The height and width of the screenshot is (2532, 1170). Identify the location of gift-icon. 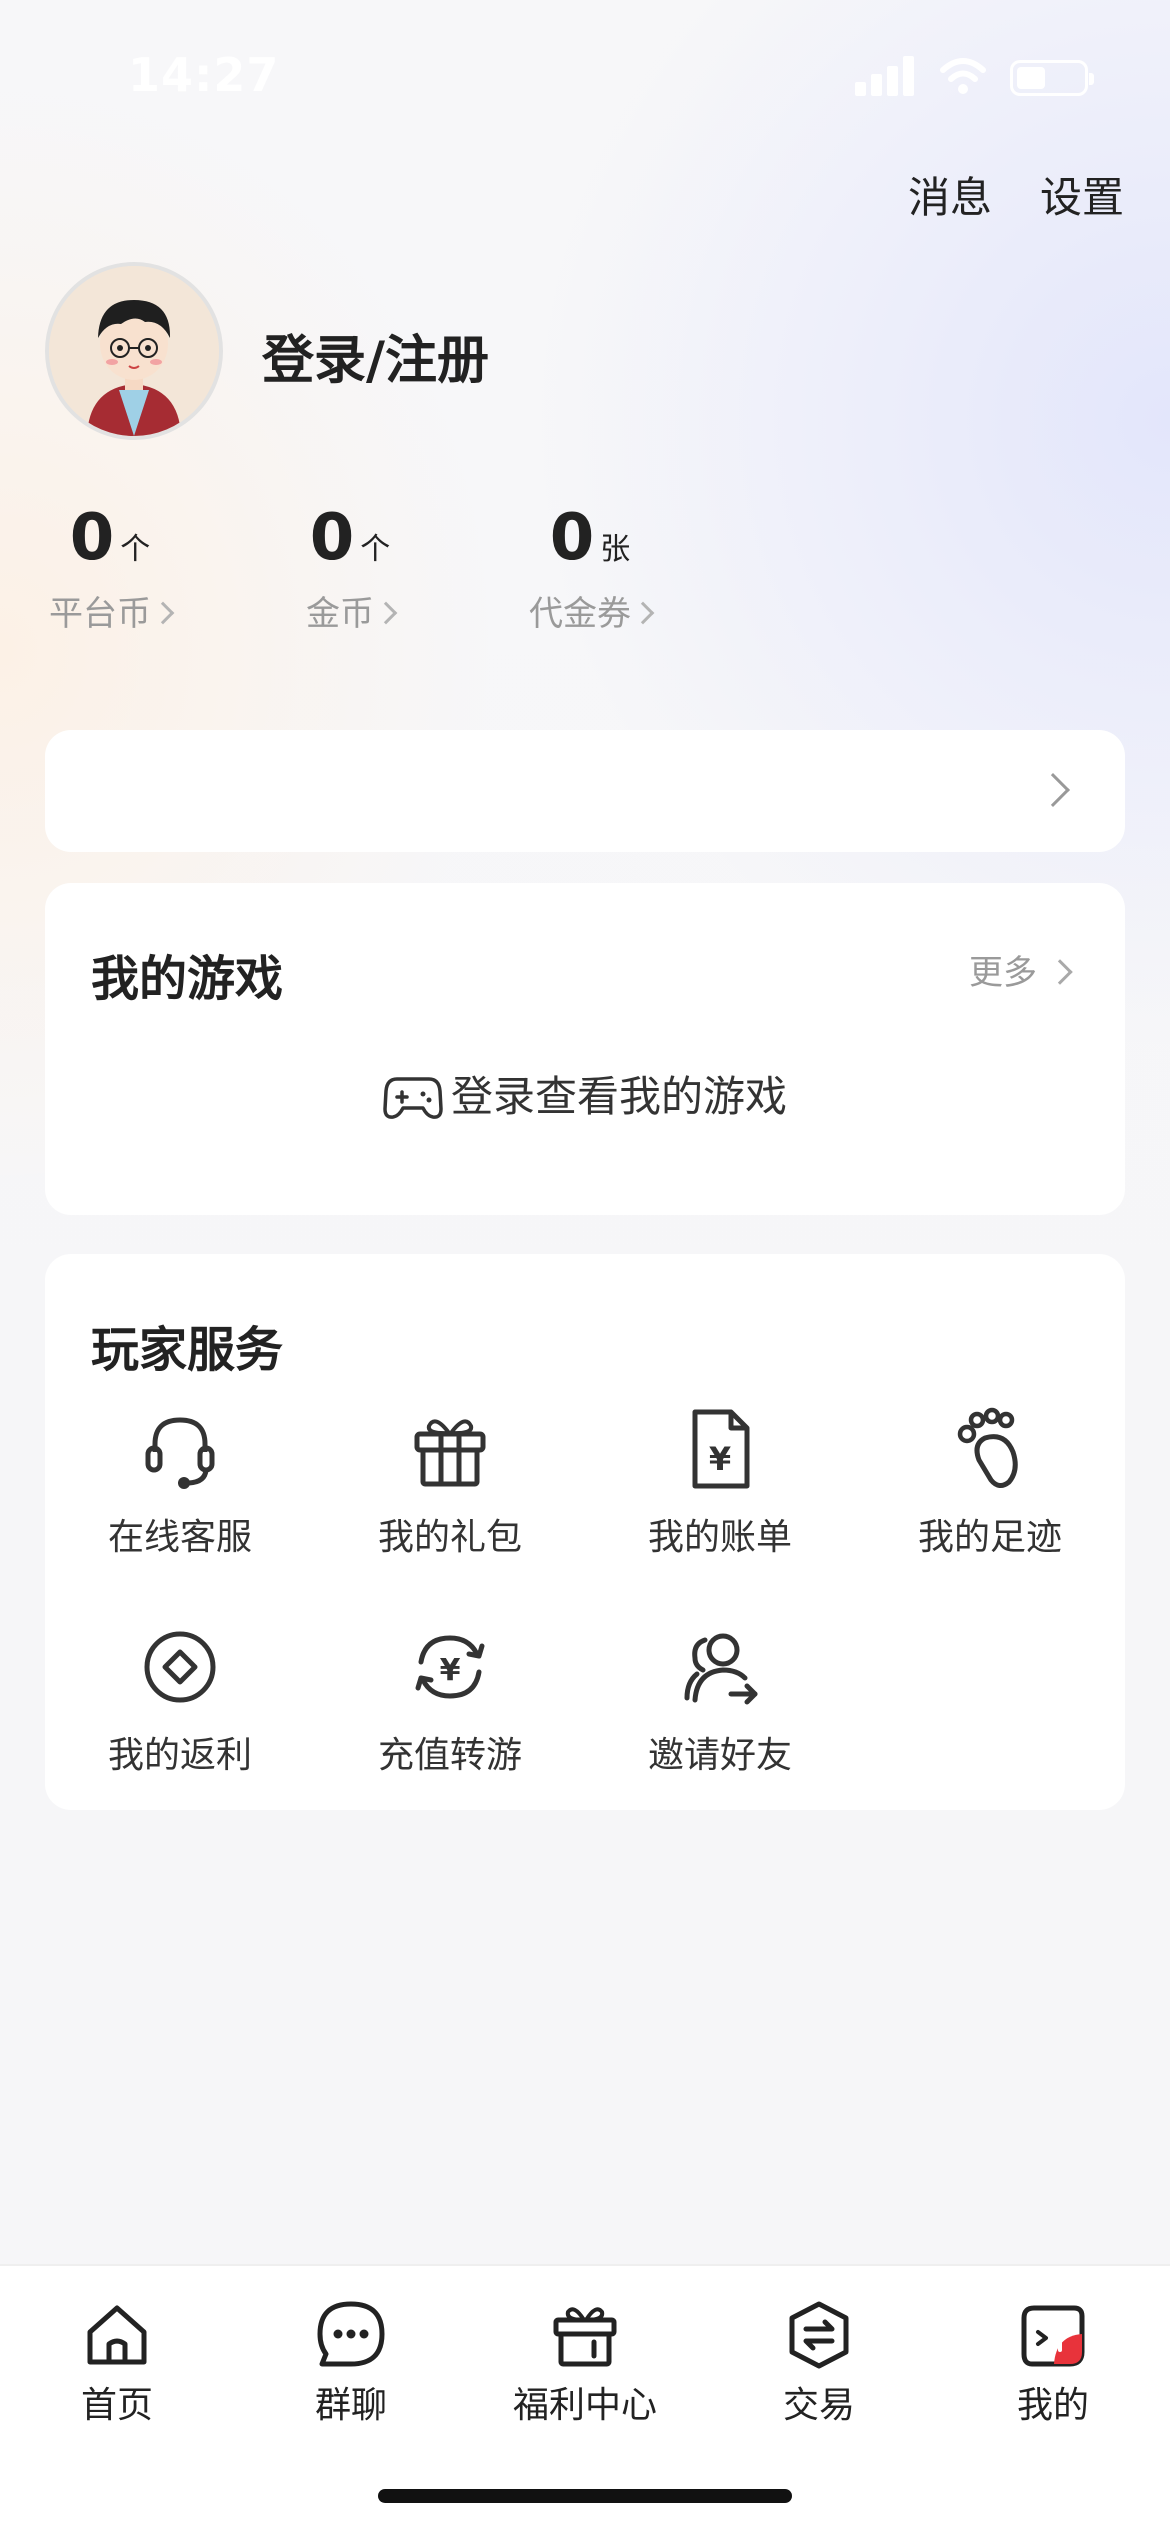
(450, 1453).